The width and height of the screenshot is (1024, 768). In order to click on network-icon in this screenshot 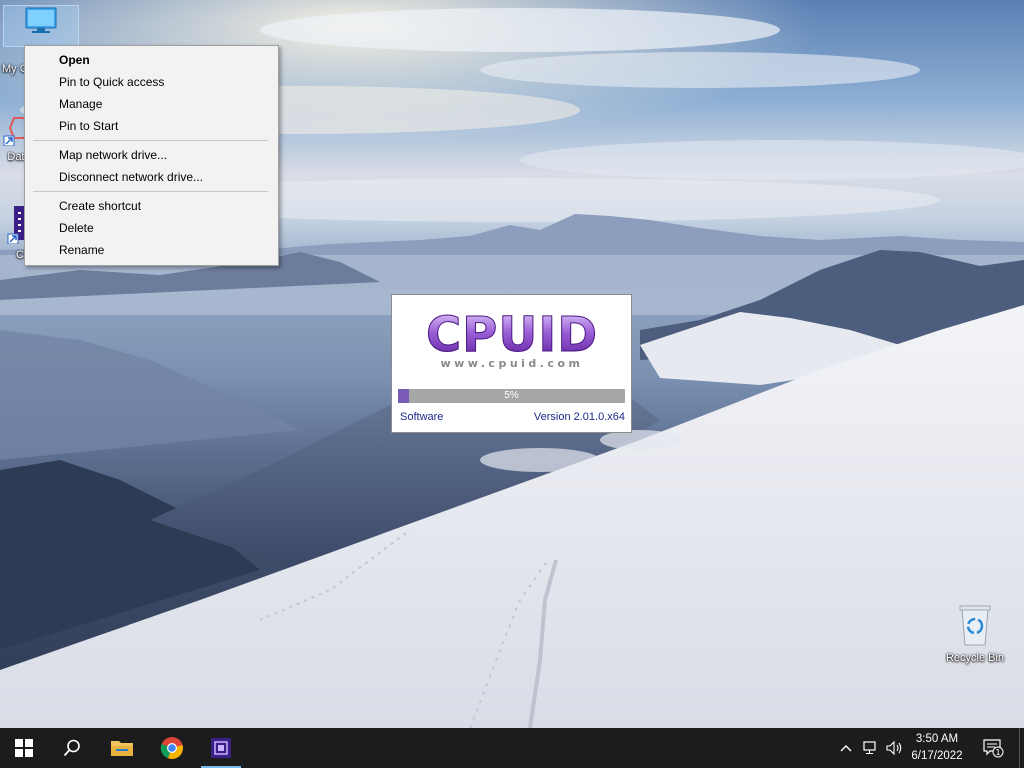, I will do `click(869, 747)`.